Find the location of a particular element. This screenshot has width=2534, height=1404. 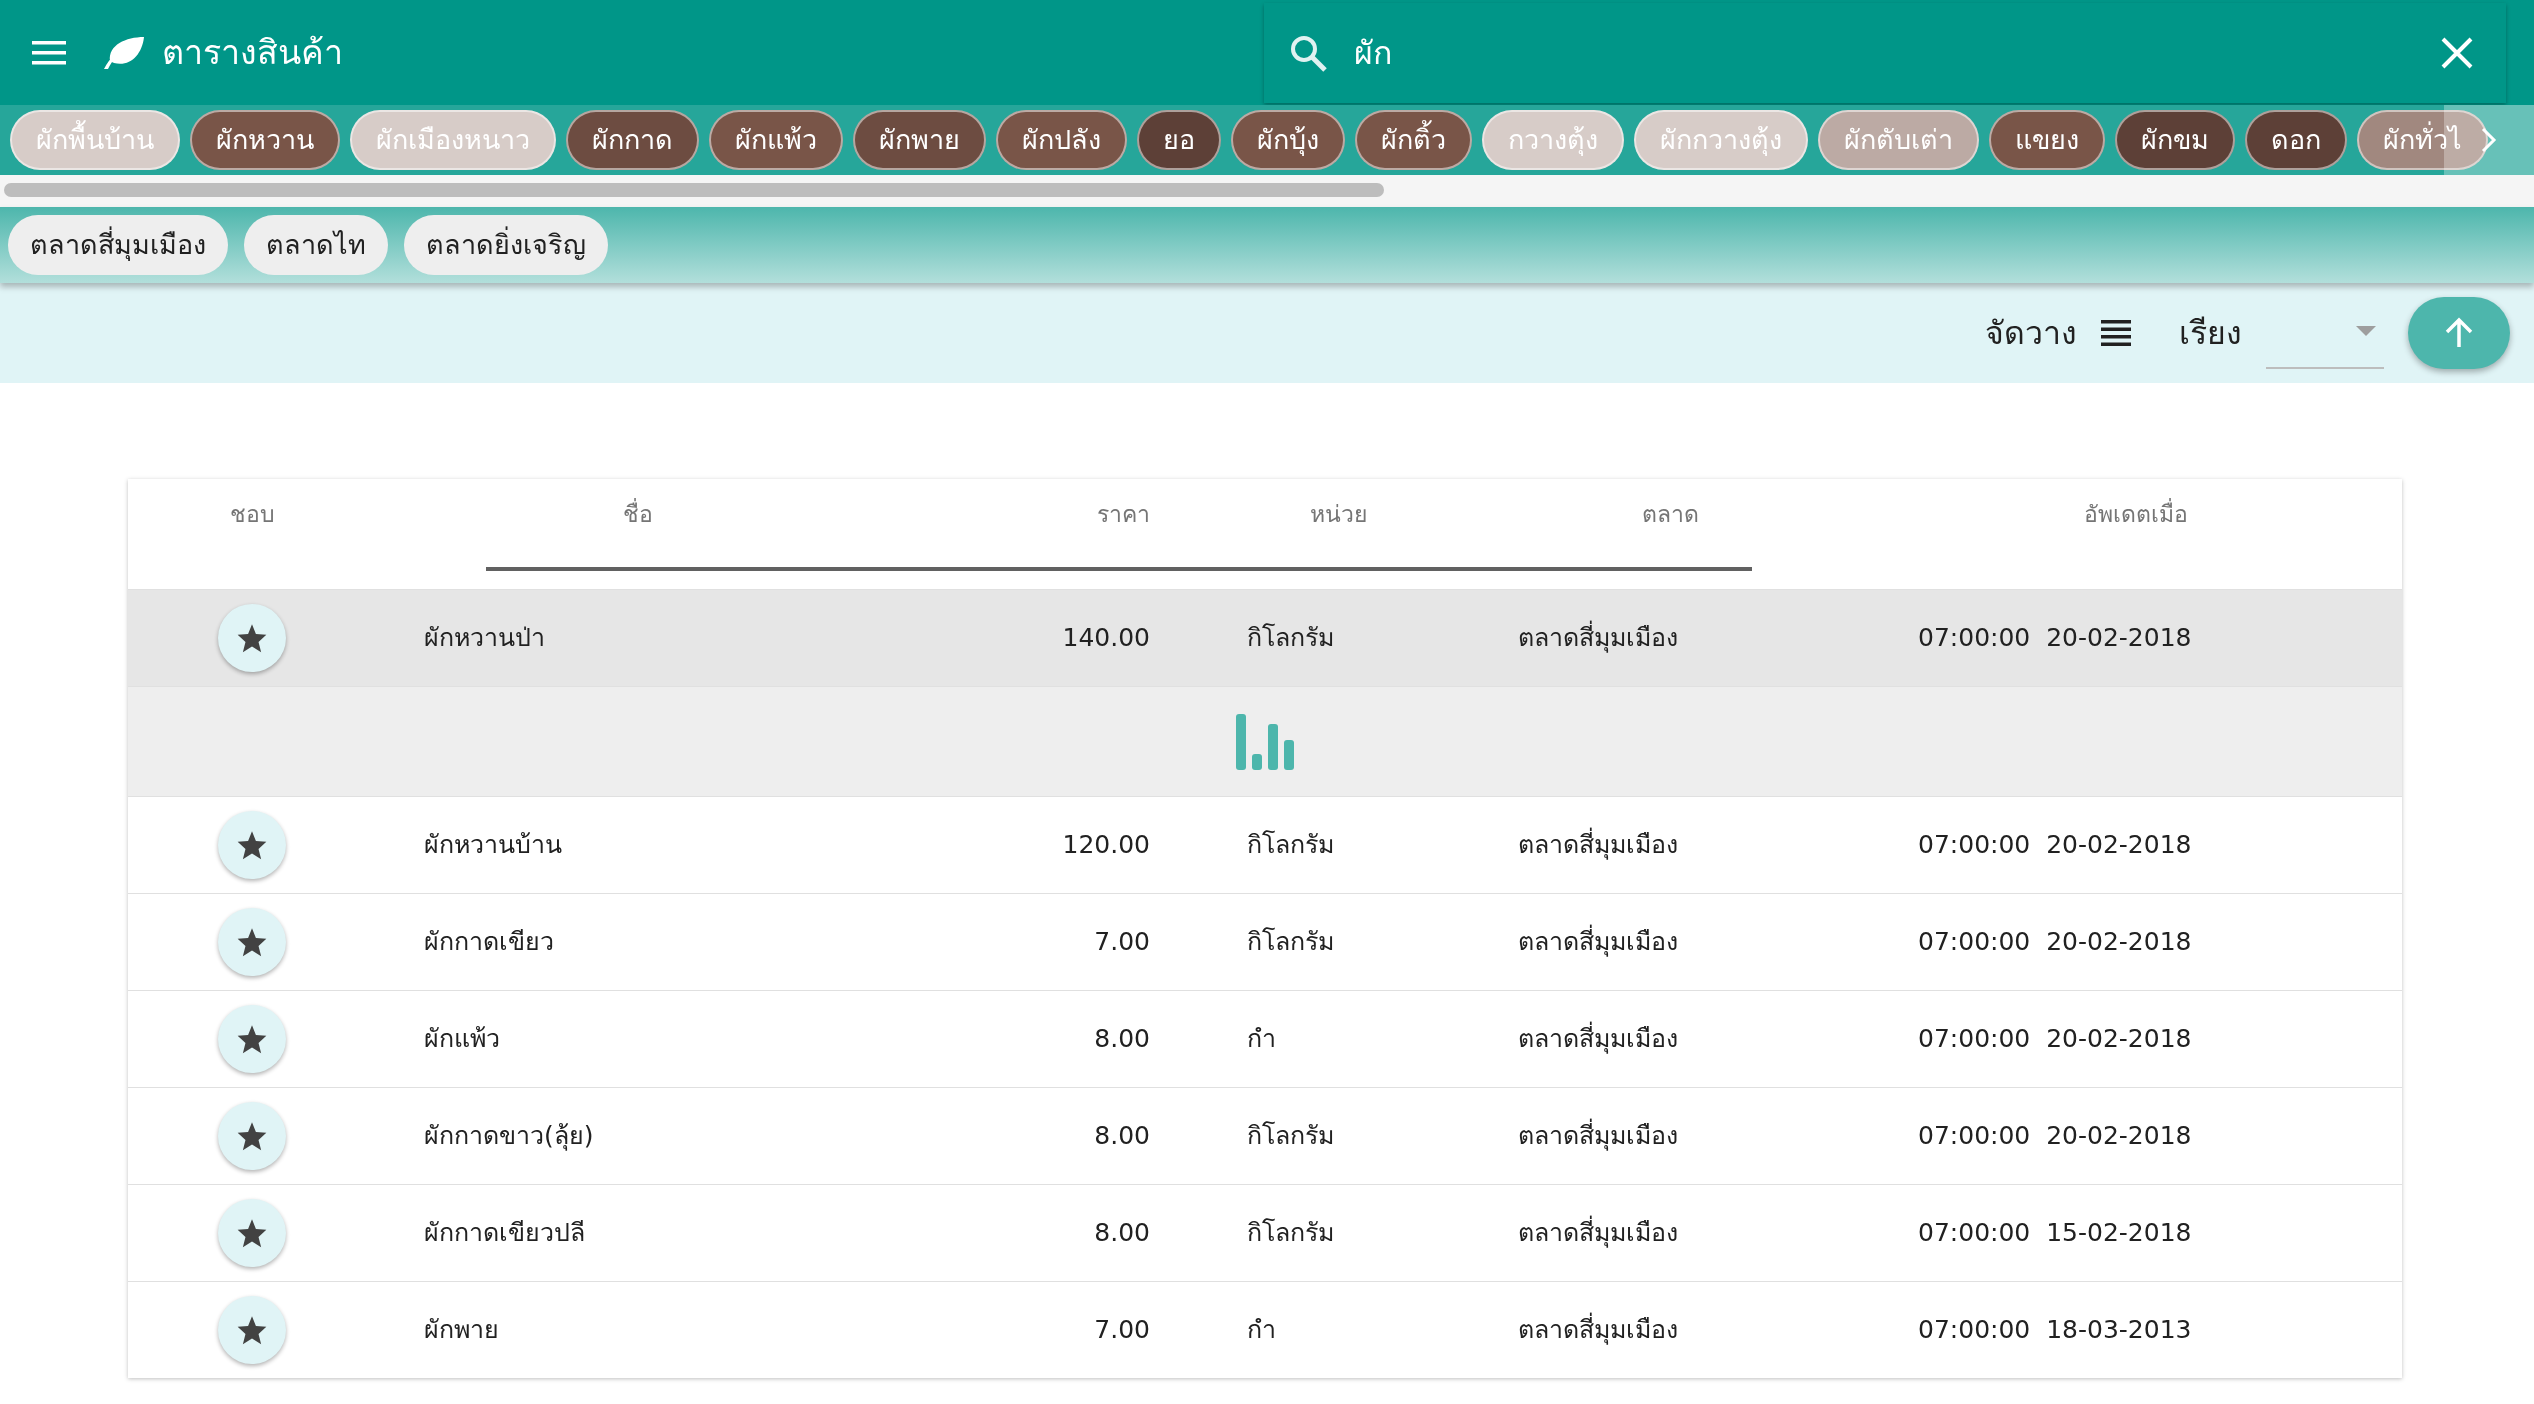

table-row: ผักหวานบ้าน 120.00 กิโลกรัม ตลาดสี่มุมเมือง 07:00:00 20-02-2018 is located at coordinates (1265, 844).